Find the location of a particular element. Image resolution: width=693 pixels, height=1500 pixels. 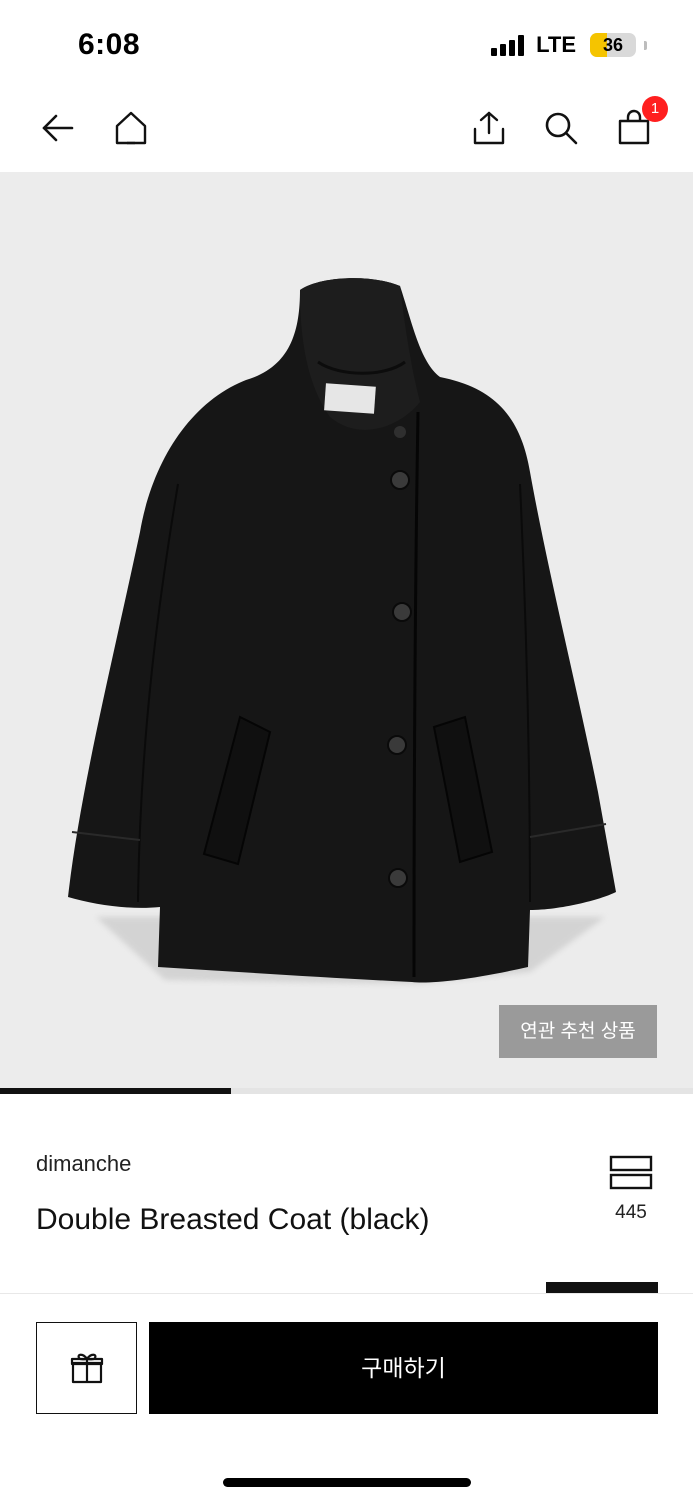

status-time: 6:08 is located at coordinates (109, 44).